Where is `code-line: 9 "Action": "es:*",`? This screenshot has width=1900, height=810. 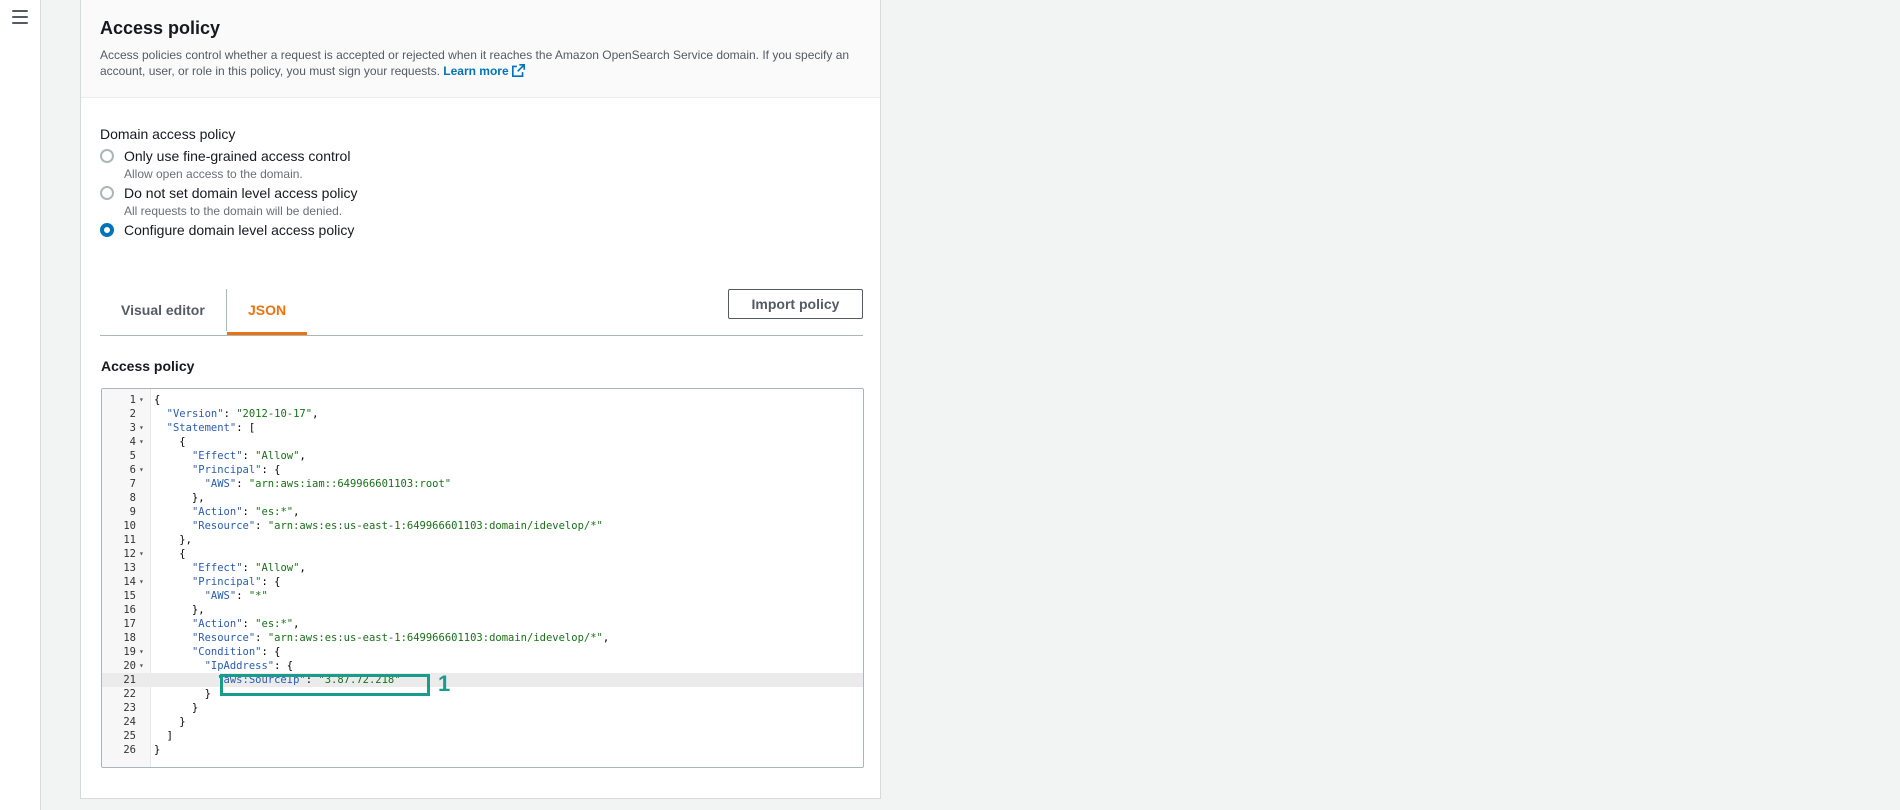 code-line: 9 "Action": "es:*", is located at coordinates (482, 512).